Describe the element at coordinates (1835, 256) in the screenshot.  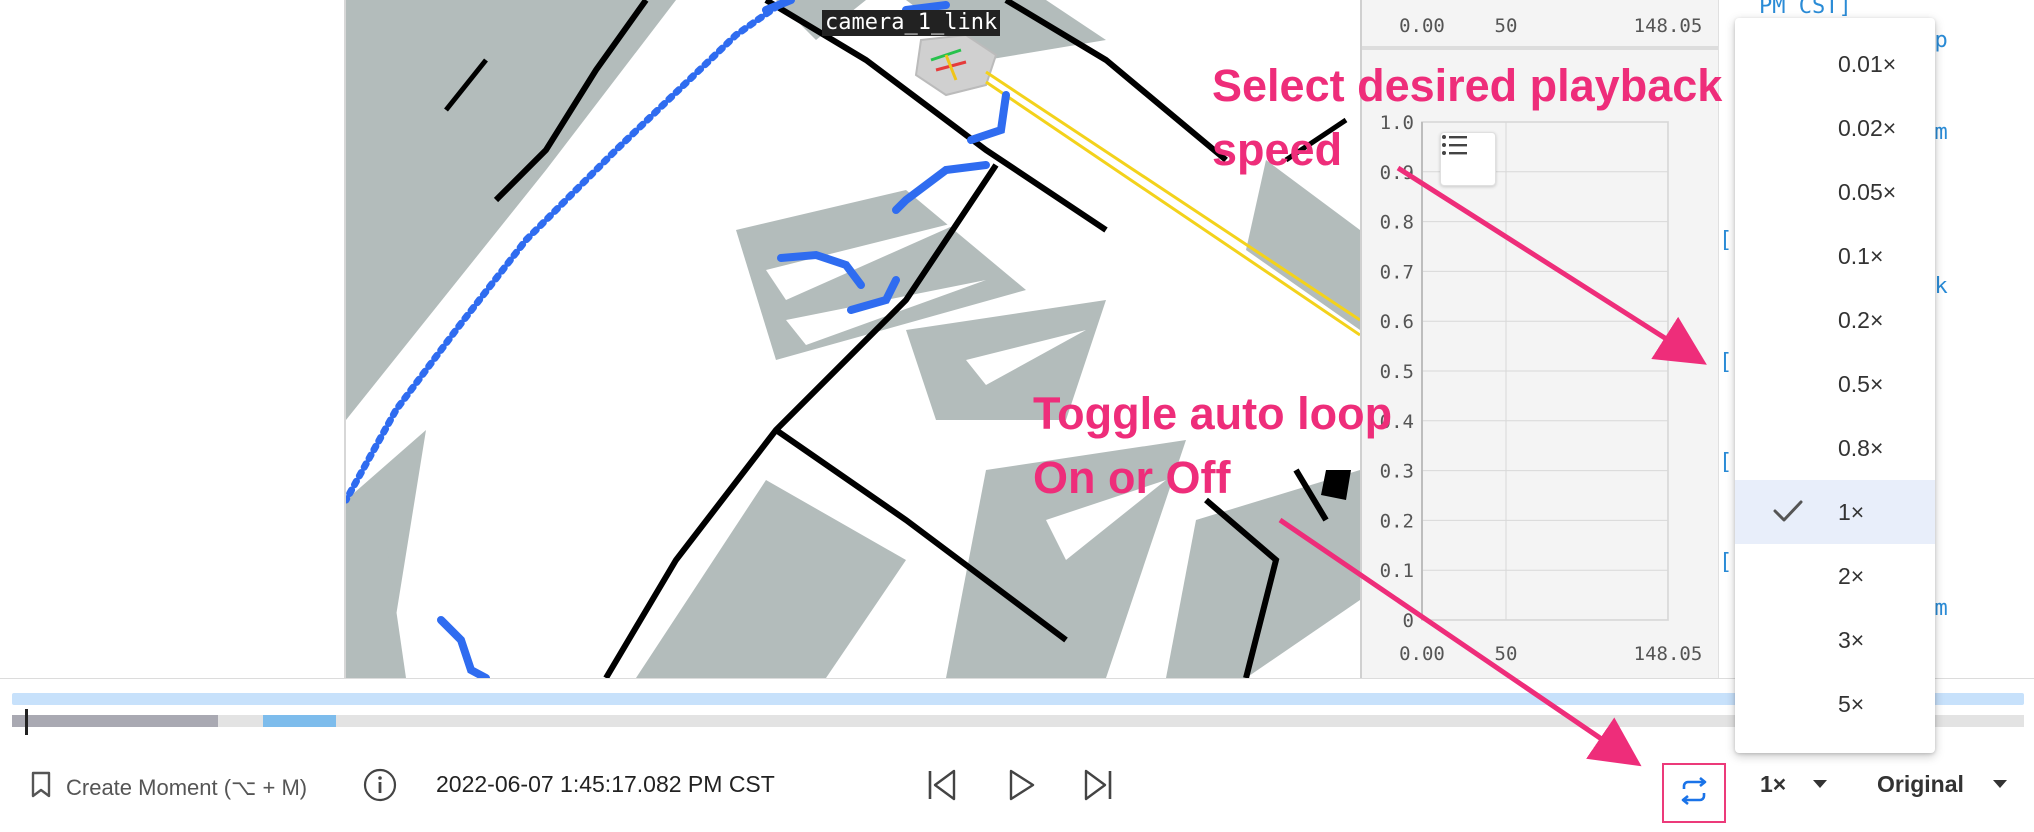
I see `speed-option: 0.1×` at that location.